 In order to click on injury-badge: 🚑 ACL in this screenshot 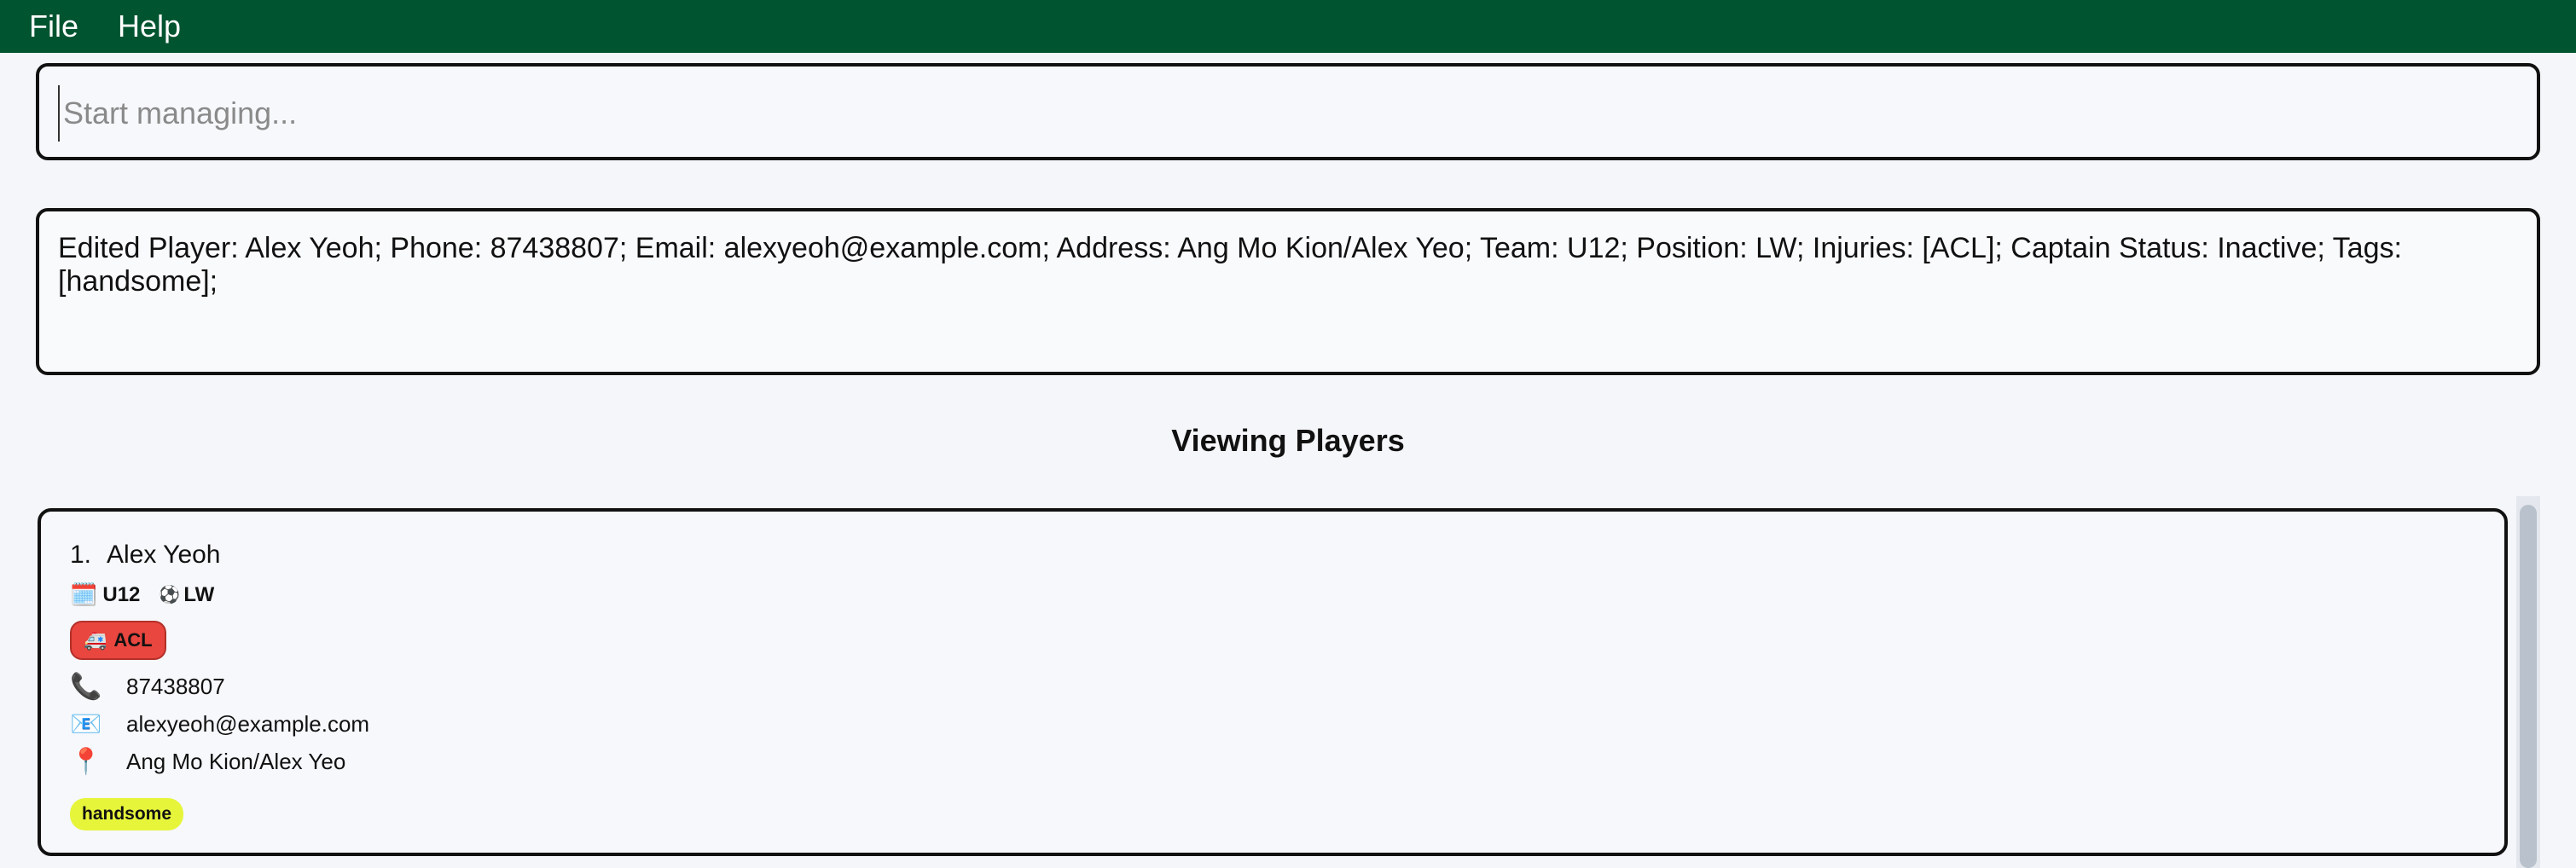, I will do `click(118, 640)`.